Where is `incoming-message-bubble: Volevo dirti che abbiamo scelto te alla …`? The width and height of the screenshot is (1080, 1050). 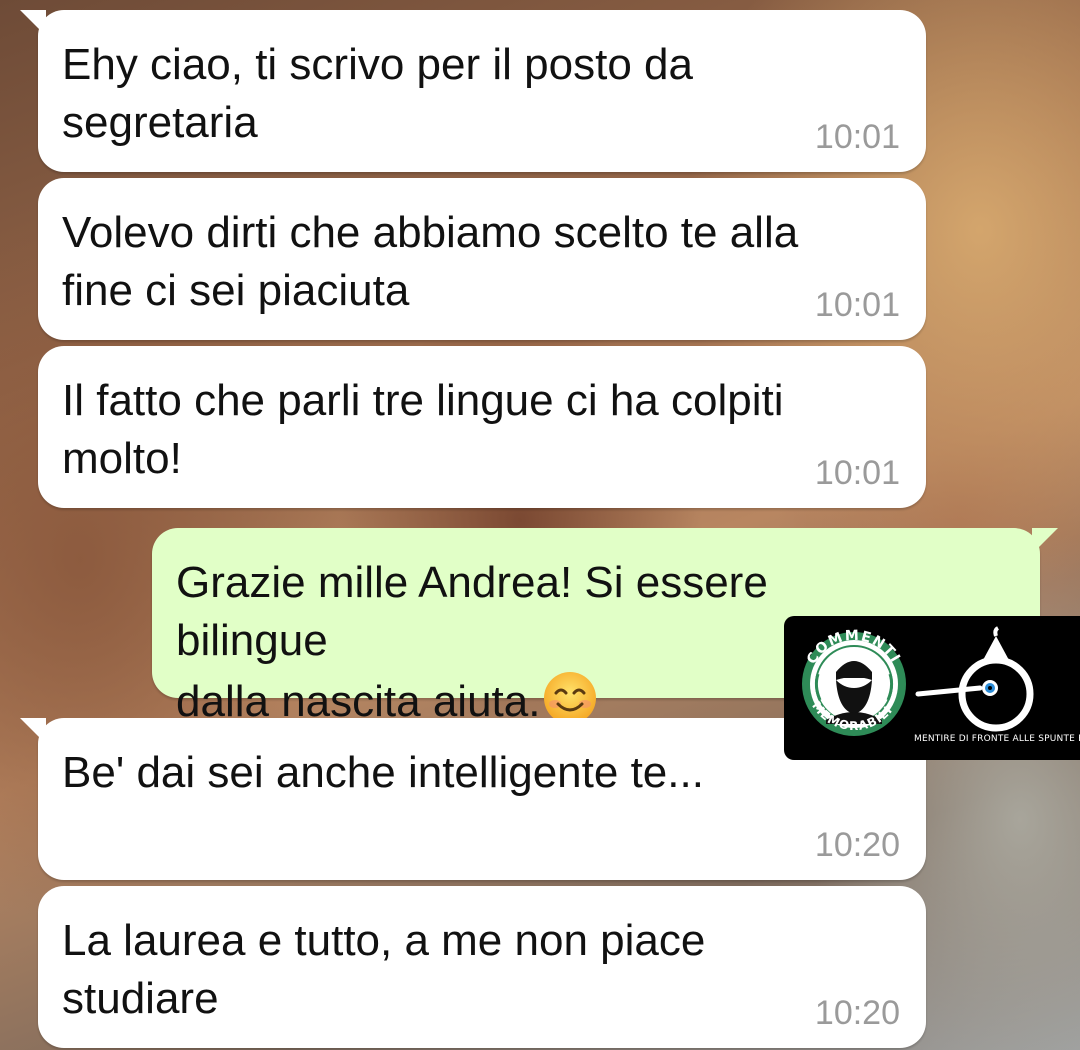
incoming-message-bubble: Volevo dirti che abbiamo scelto te alla … is located at coordinates (482, 259).